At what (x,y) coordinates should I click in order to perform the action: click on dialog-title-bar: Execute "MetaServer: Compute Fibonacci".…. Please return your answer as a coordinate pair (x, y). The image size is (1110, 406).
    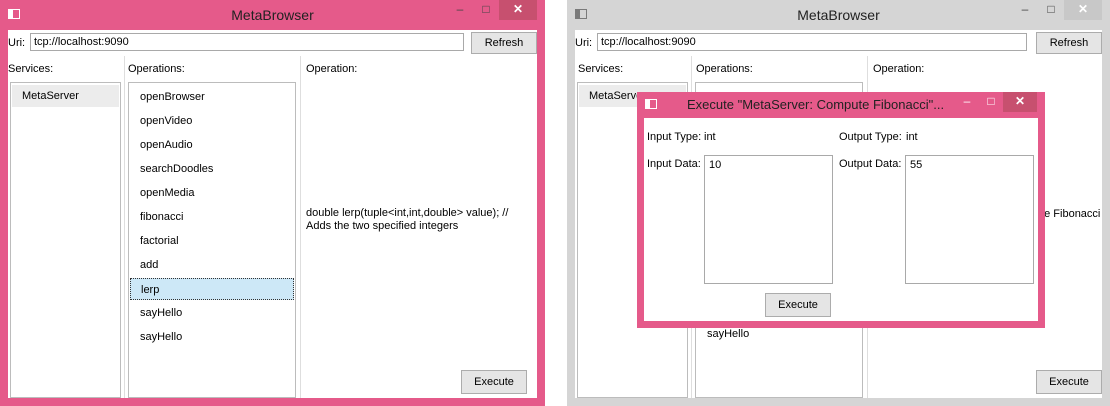
    Looking at the image, I should click on (841, 105).